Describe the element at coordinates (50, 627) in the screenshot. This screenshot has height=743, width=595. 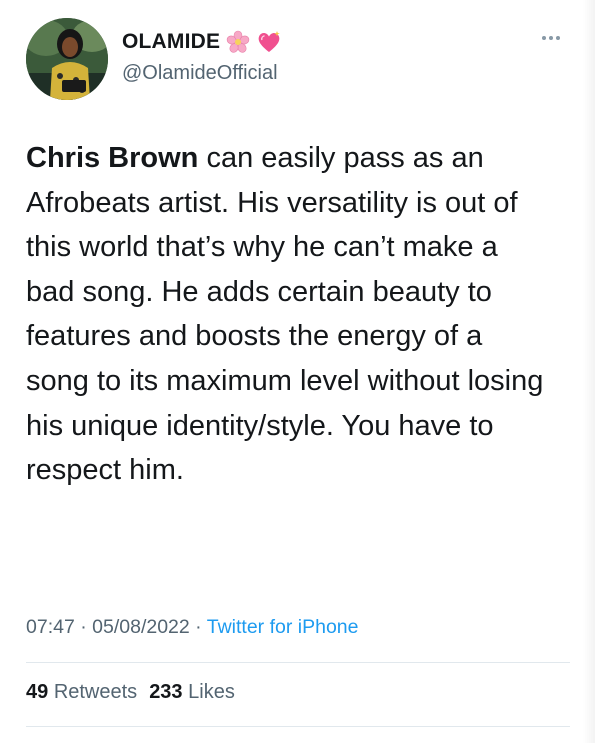
I see `tweet-time: 07:47` at that location.